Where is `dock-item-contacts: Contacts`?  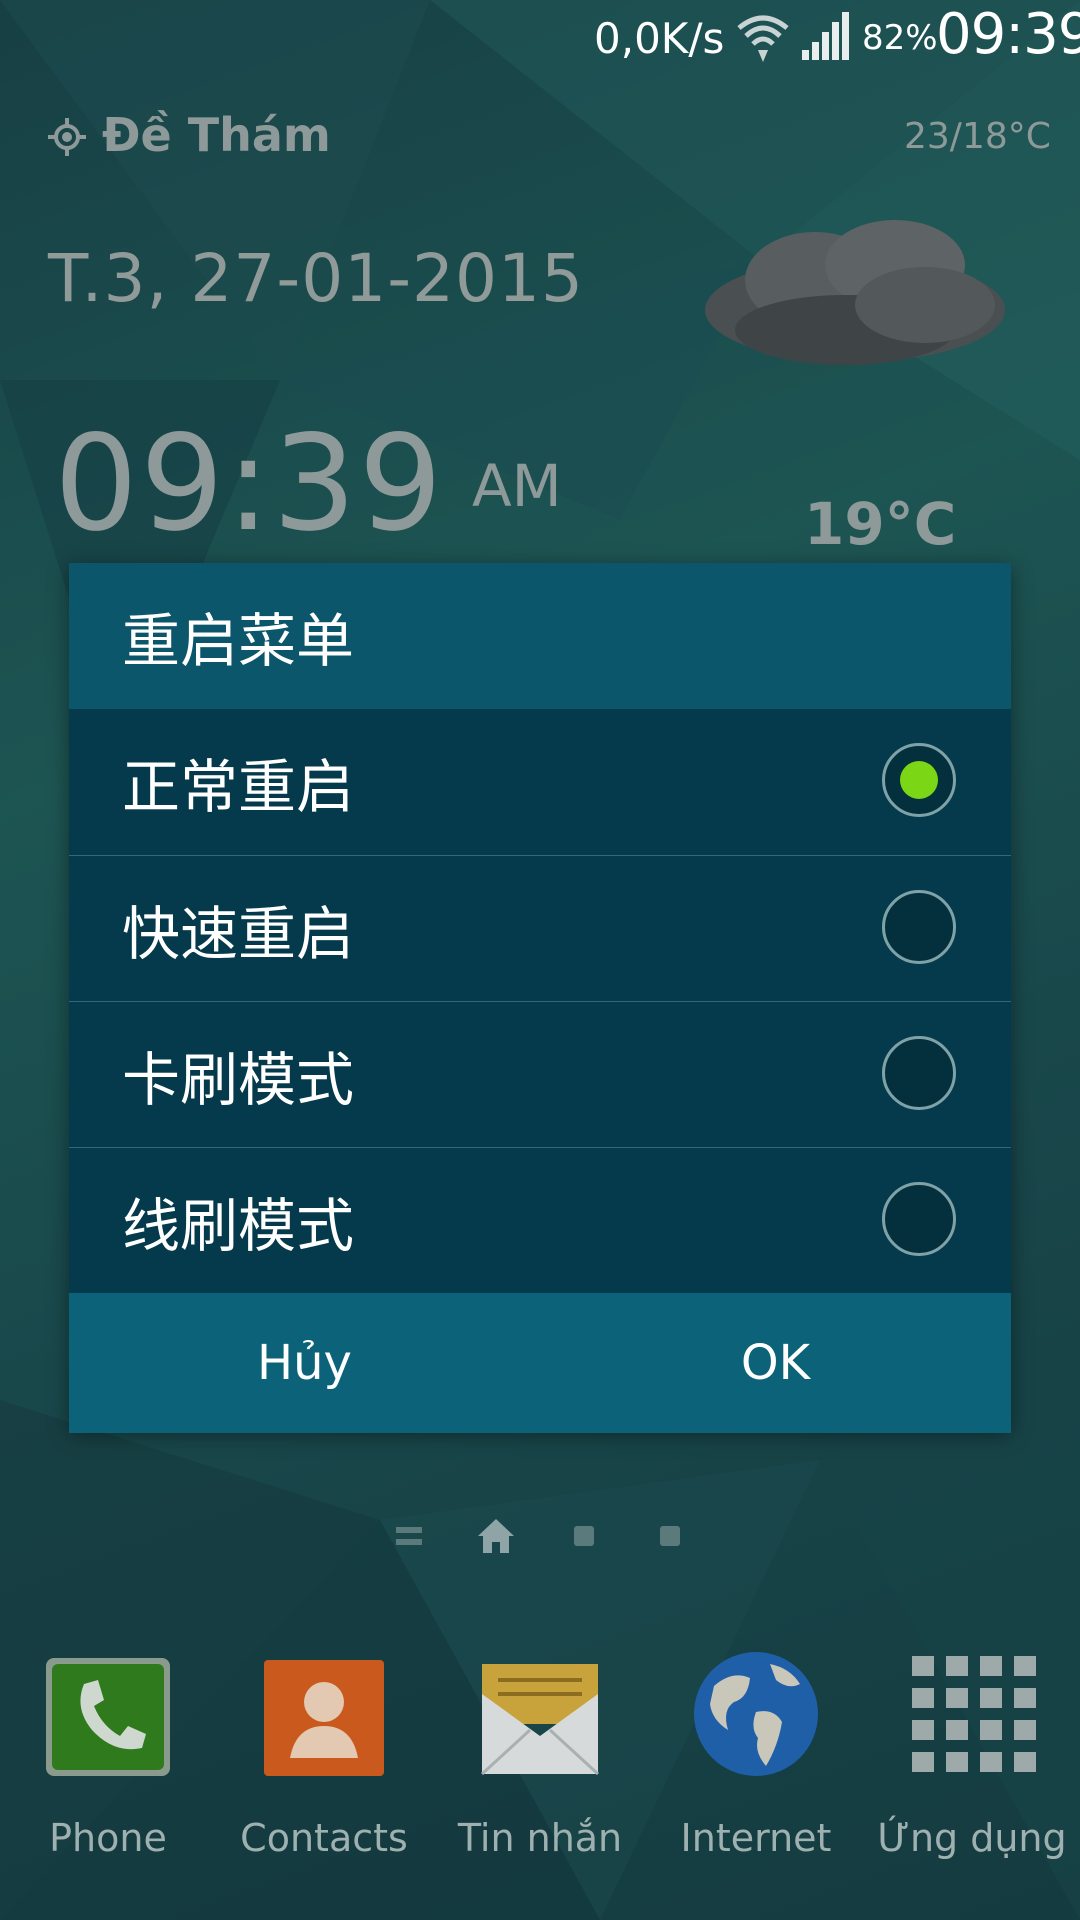 dock-item-contacts: Contacts is located at coordinates (324, 1760).